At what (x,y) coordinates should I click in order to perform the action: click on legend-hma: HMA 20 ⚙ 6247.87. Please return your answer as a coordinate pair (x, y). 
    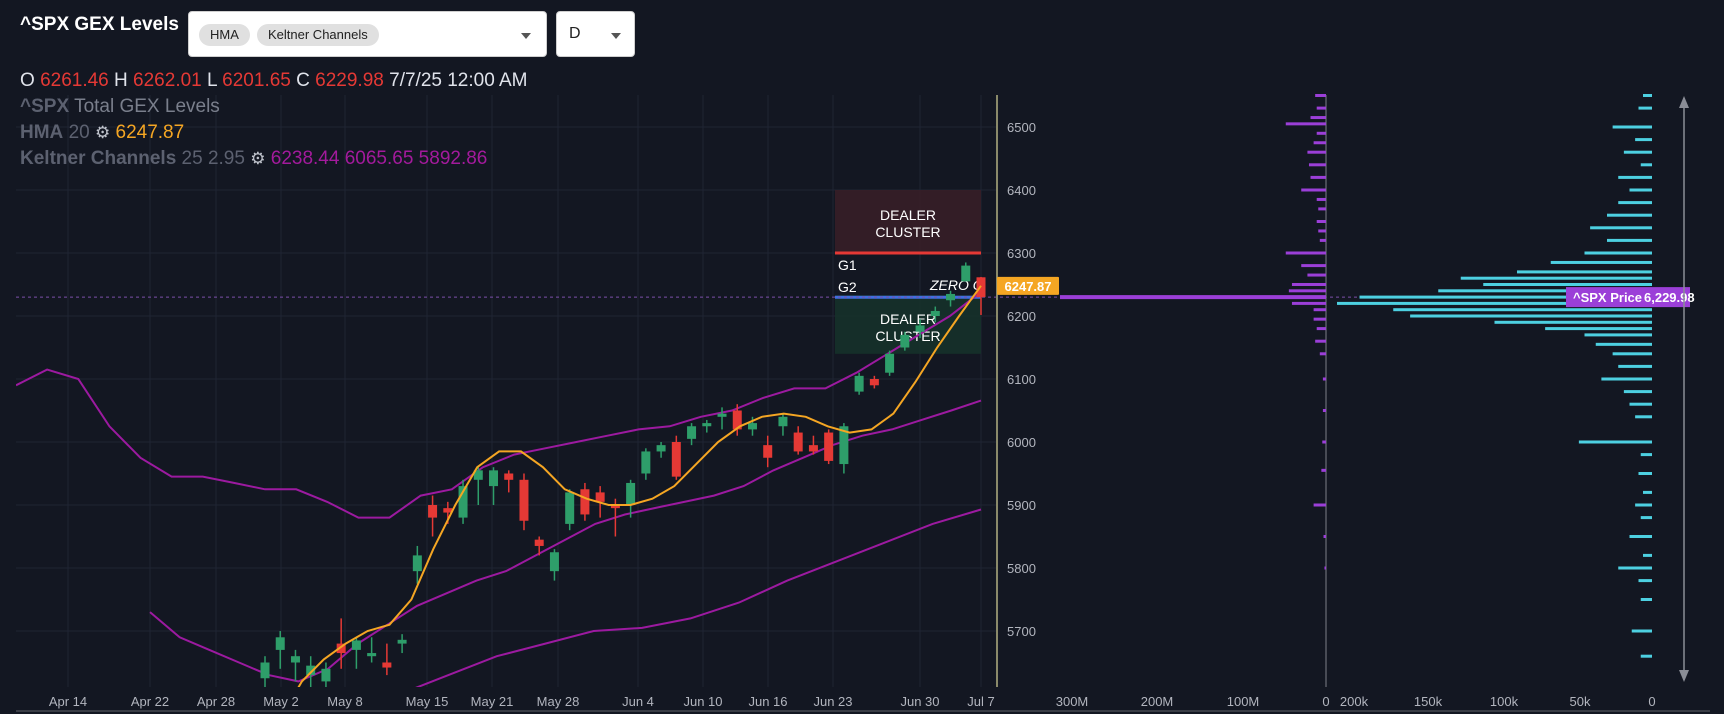
    Looking at the image, I should click on (102, 133).